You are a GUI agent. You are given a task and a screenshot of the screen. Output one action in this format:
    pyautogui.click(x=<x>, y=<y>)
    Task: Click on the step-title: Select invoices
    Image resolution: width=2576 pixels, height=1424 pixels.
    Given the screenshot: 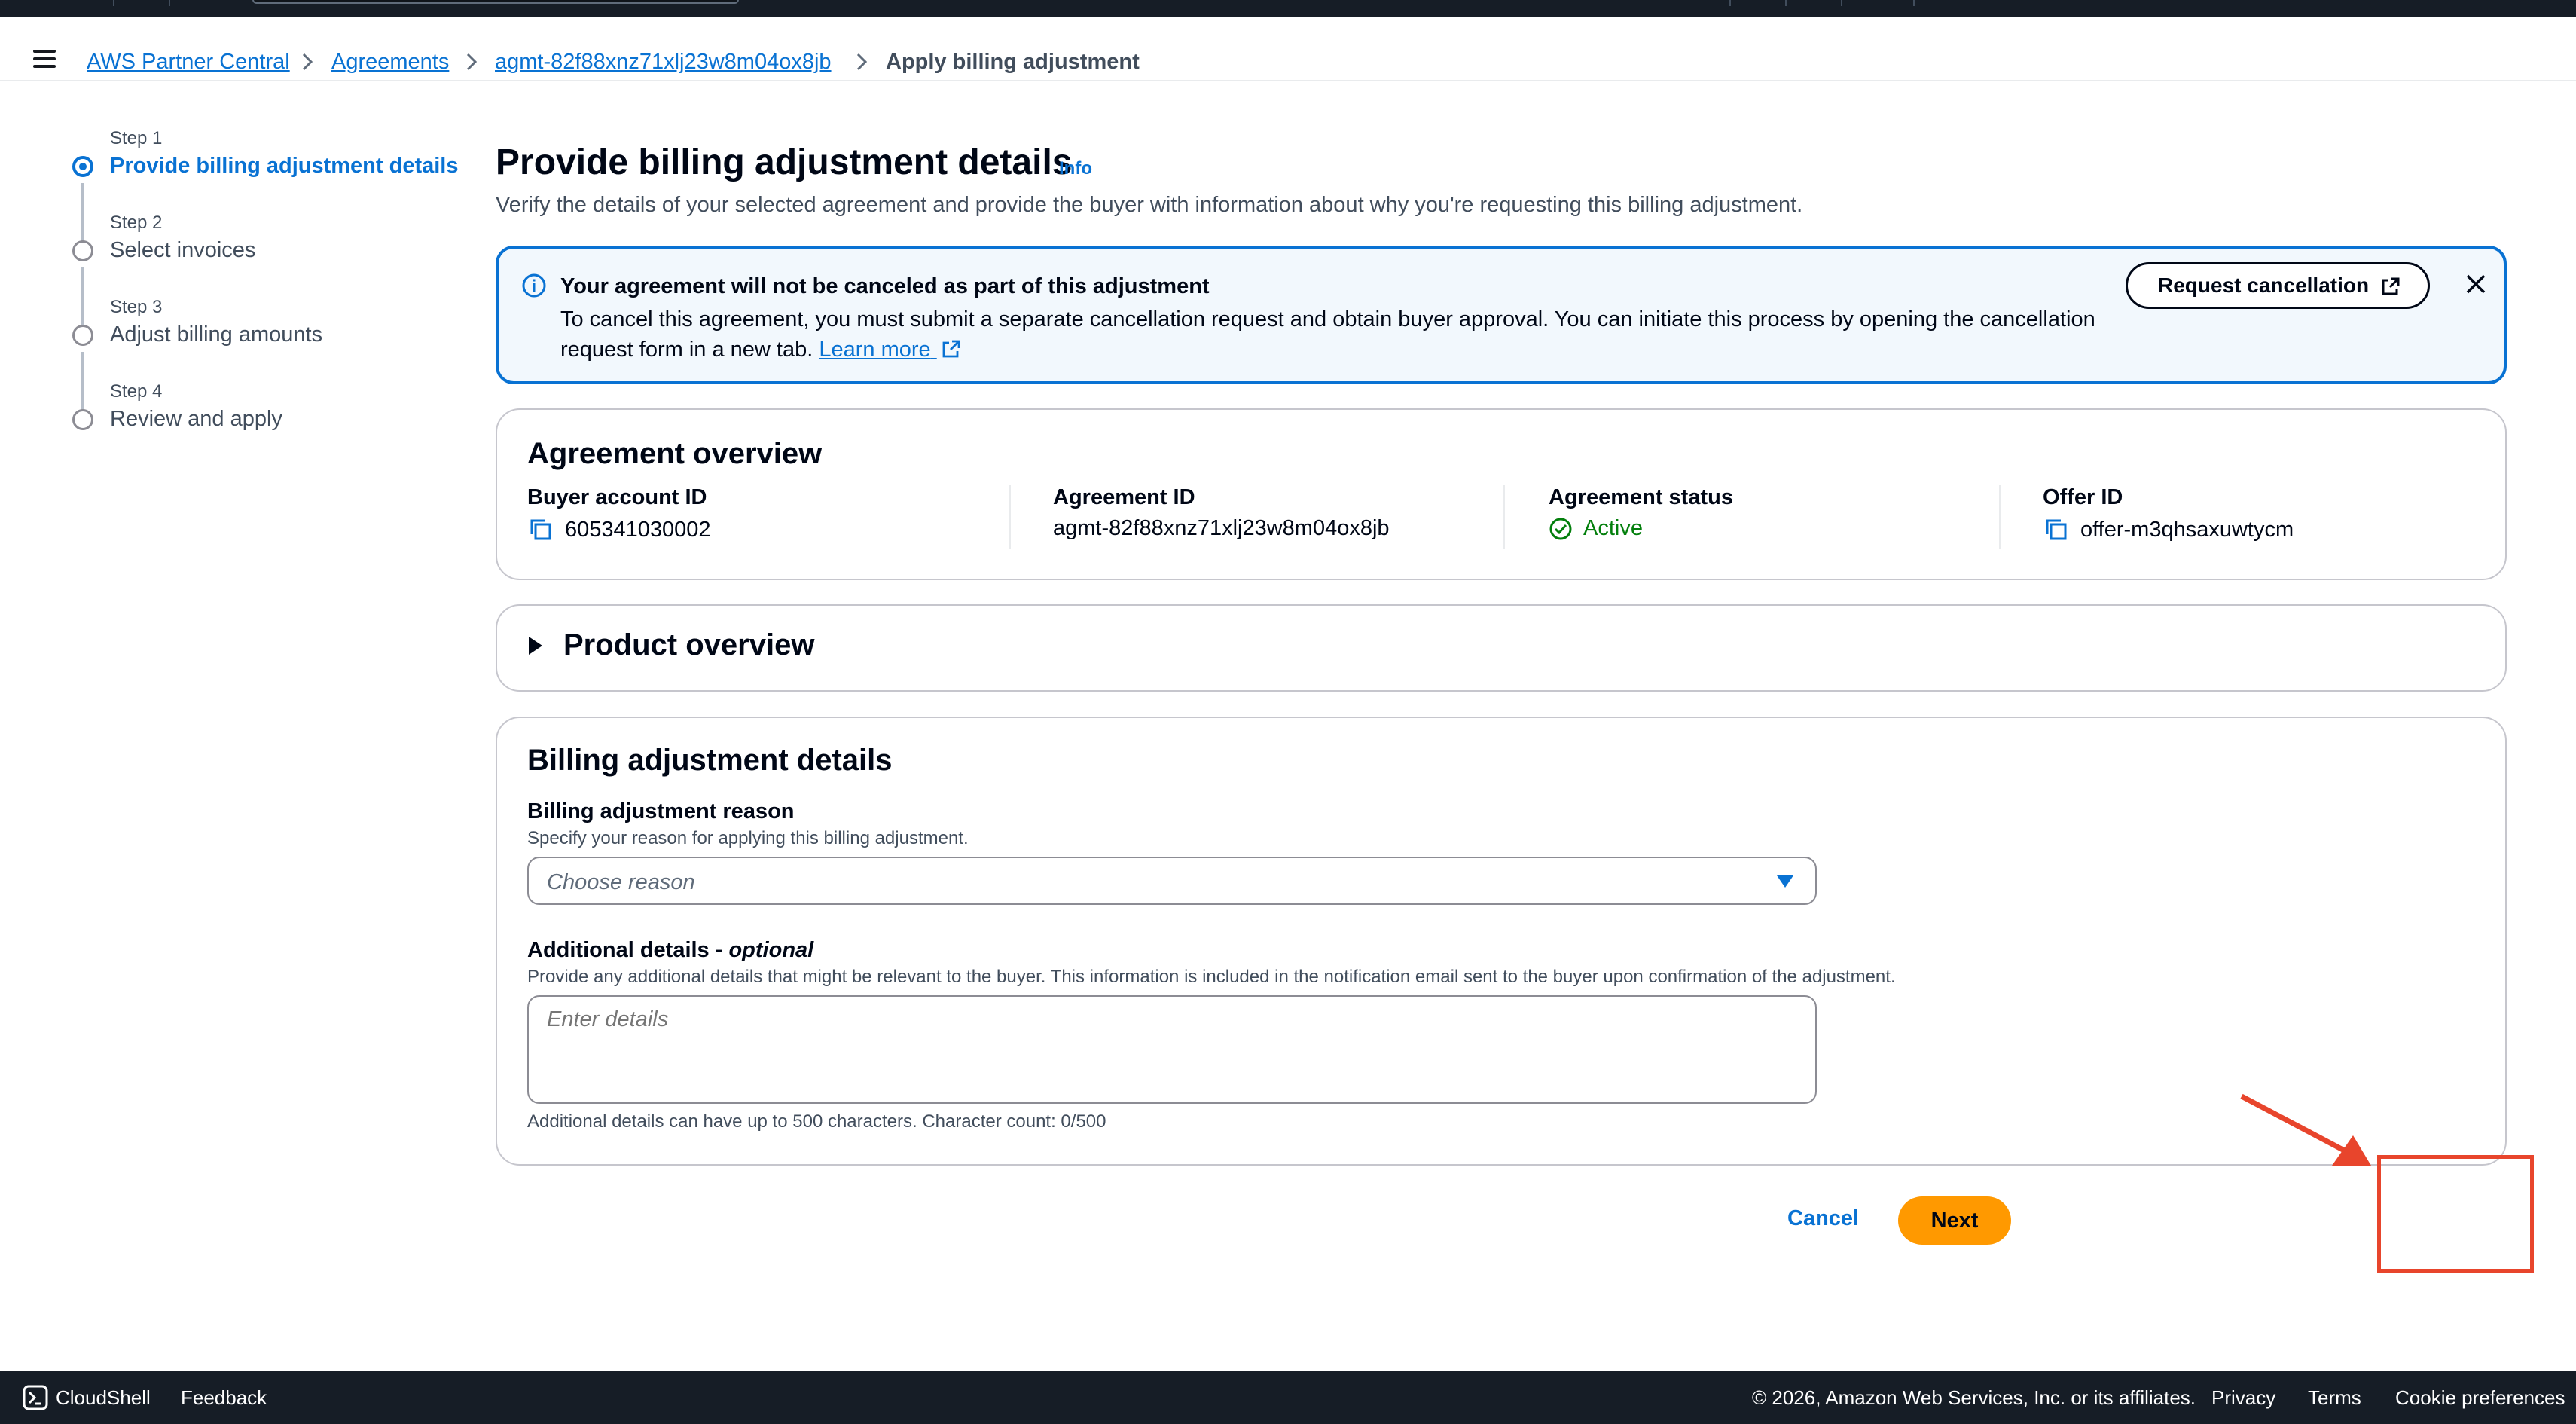 What is the action you would take?
    pyautogui.click(x=183, y=250)
    